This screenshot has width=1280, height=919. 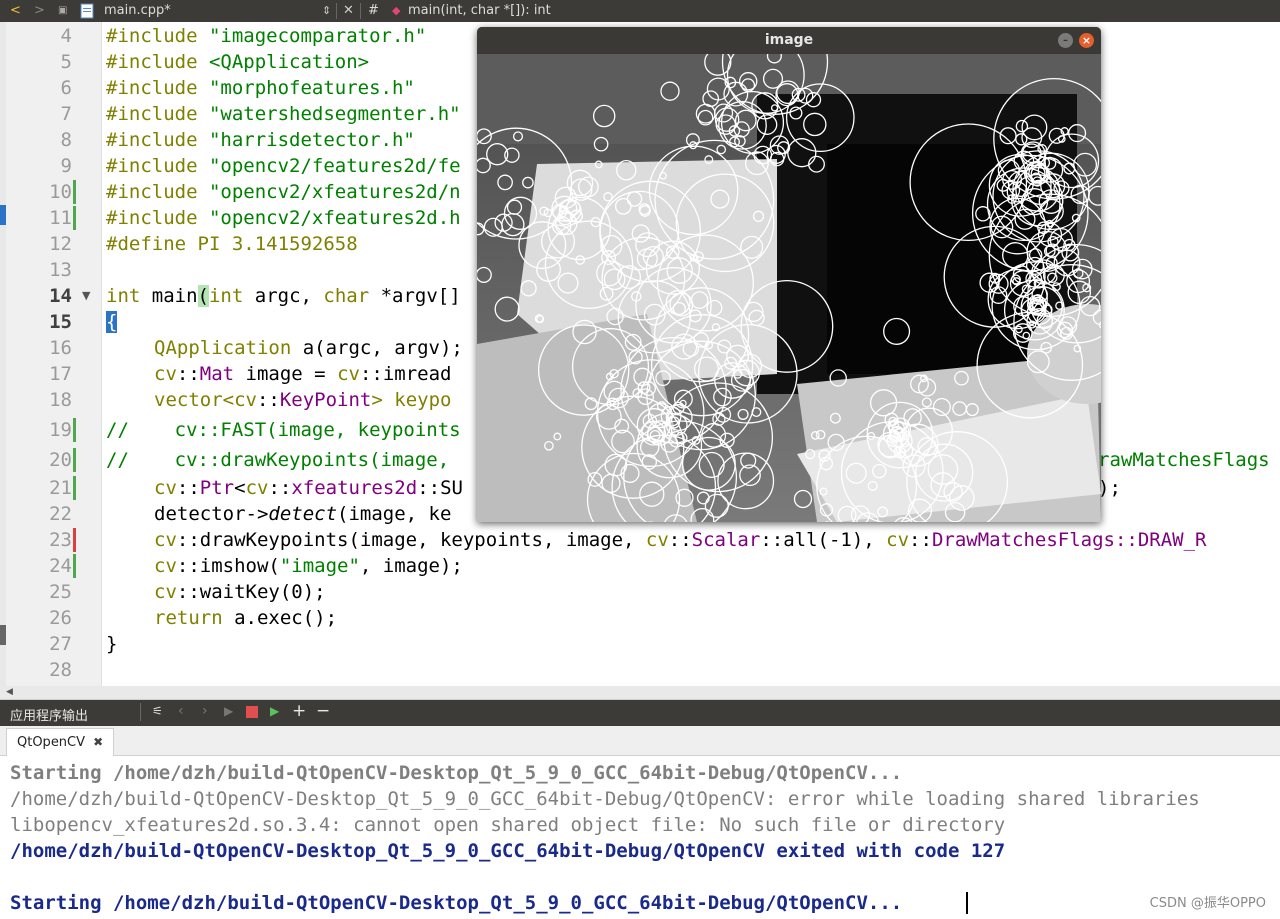 What do you see at coordinates (217, 374) in the screenshot?
I see `code-token: Mat` at bounding box center [217, 374].